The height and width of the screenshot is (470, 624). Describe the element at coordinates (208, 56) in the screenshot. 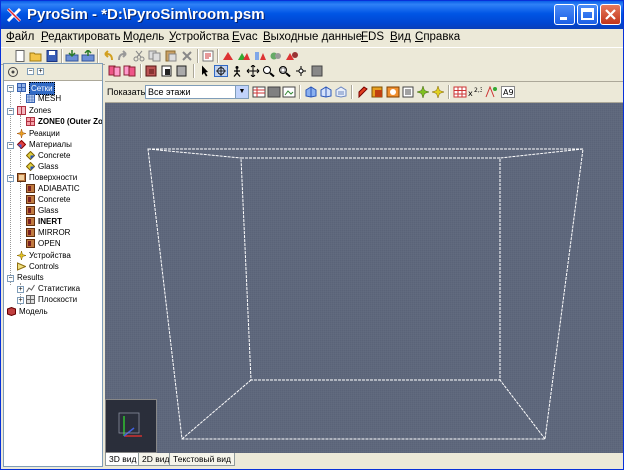

I see `properties-icon` at that location.